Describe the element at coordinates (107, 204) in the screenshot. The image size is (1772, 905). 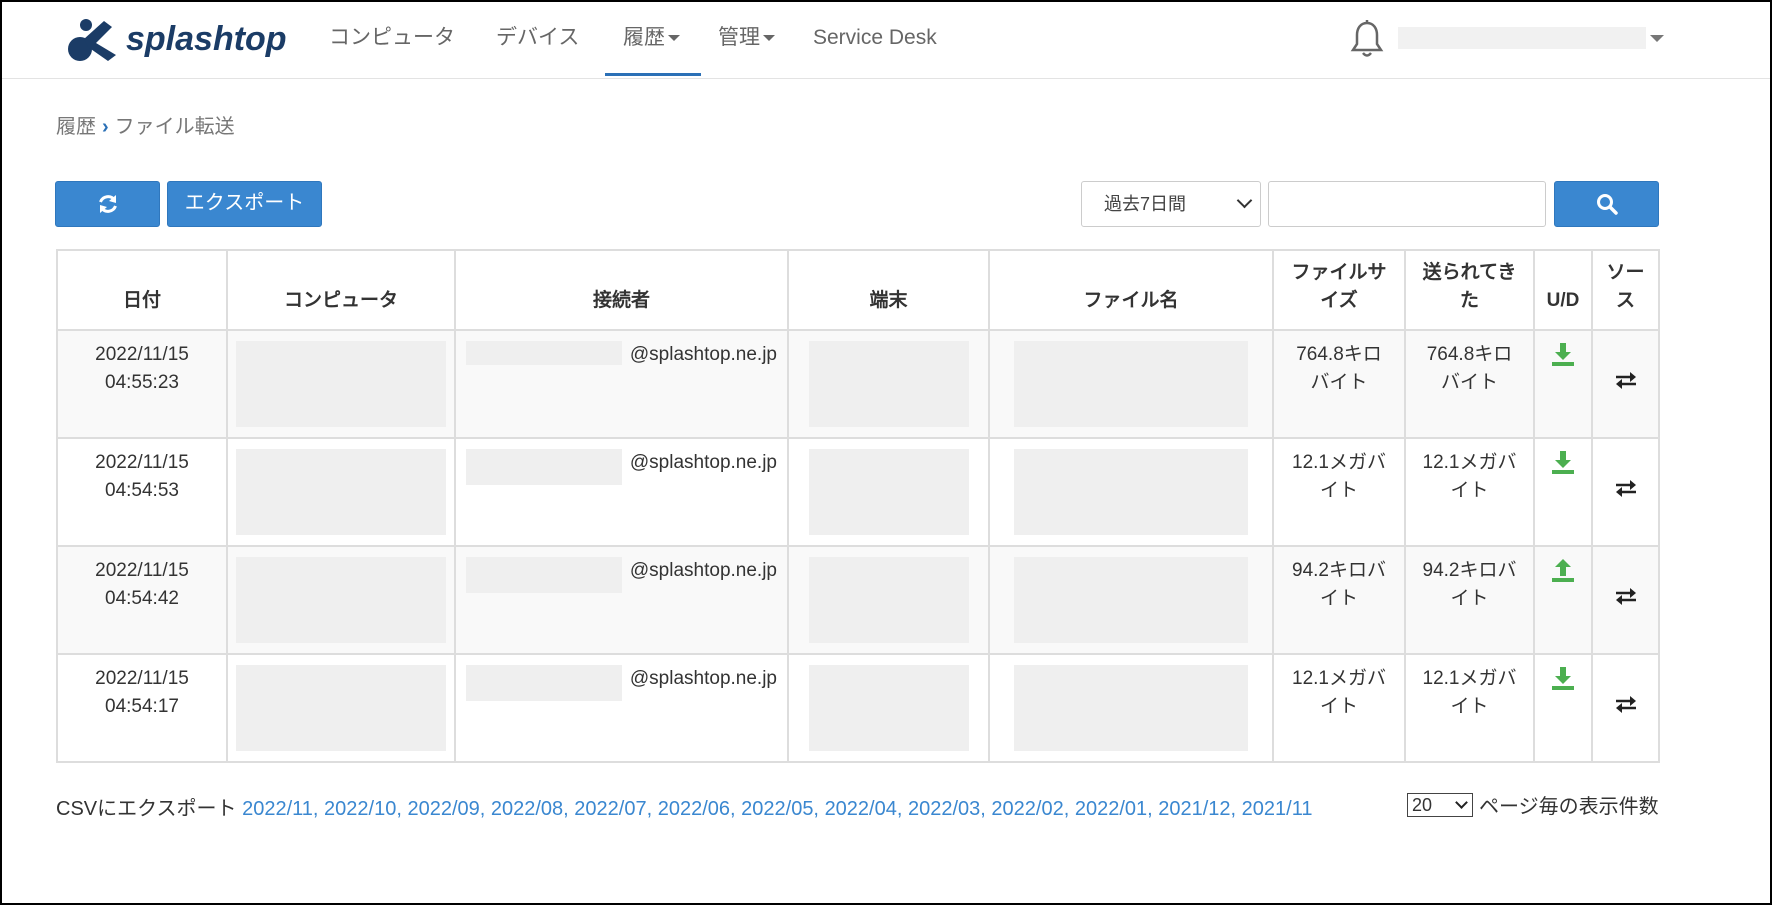
I see `refresh-button` at that location.